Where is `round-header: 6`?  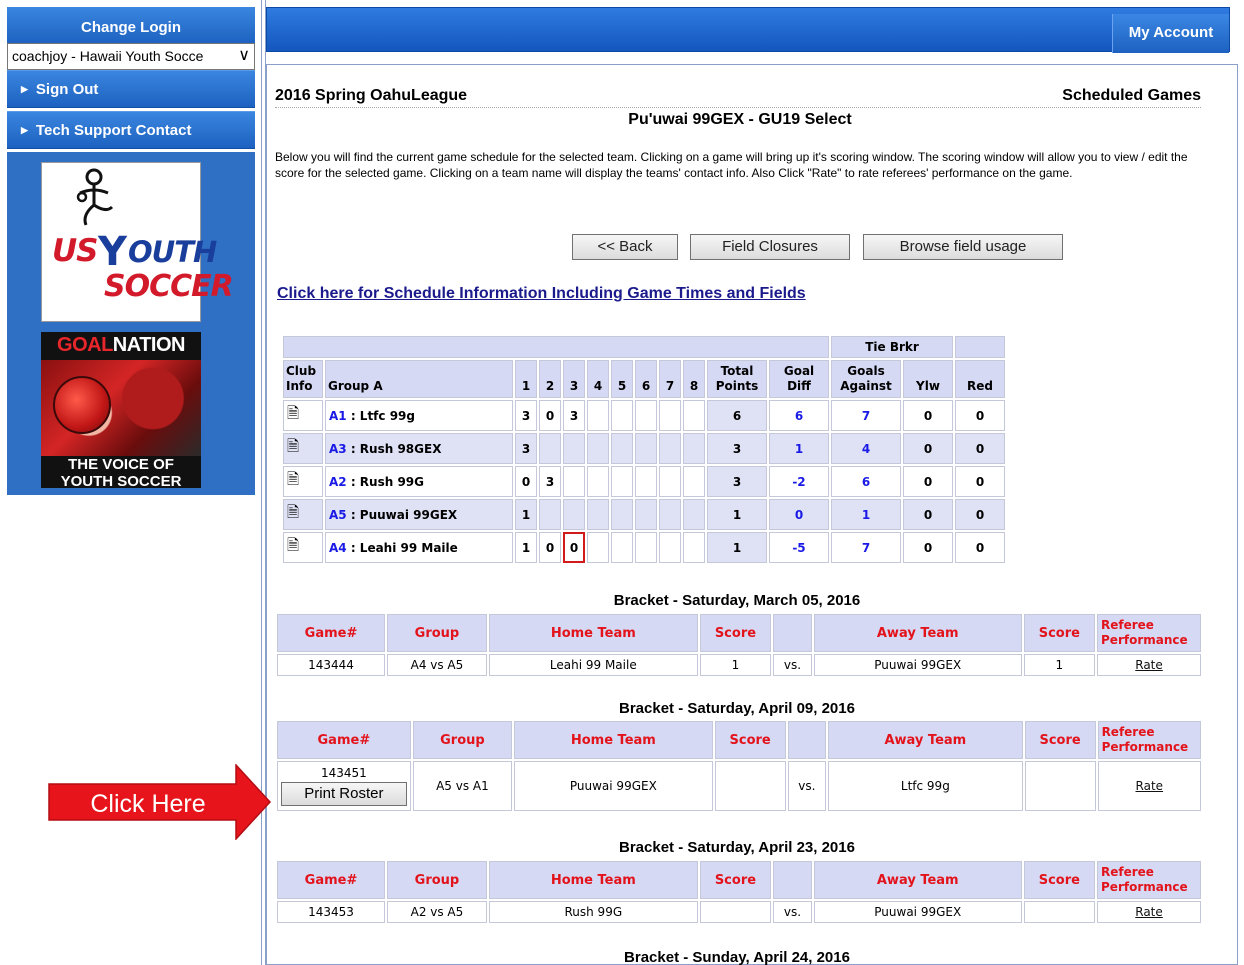
round-header: 6 is located at coordinates (646, 379).